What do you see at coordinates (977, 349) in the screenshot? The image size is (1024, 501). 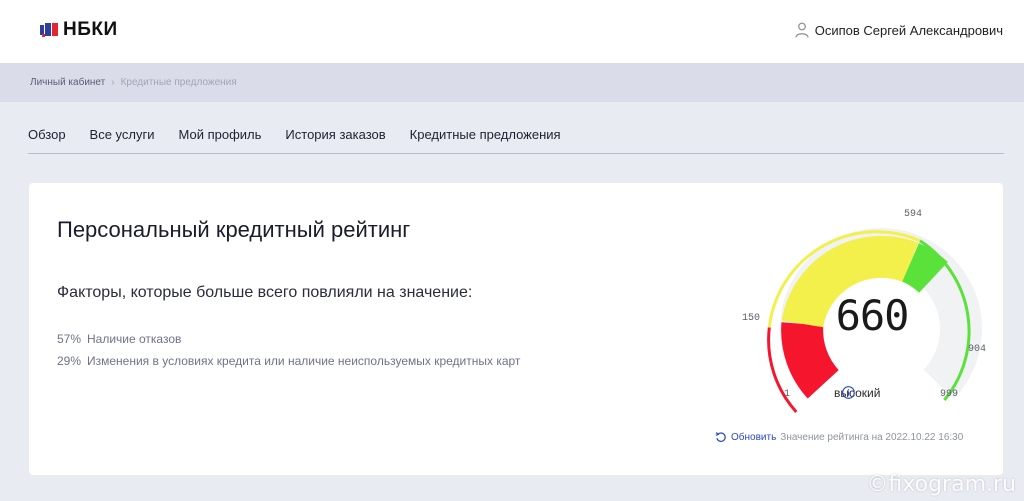 I see `tick-label: 904` at bounding box center [977, 349].